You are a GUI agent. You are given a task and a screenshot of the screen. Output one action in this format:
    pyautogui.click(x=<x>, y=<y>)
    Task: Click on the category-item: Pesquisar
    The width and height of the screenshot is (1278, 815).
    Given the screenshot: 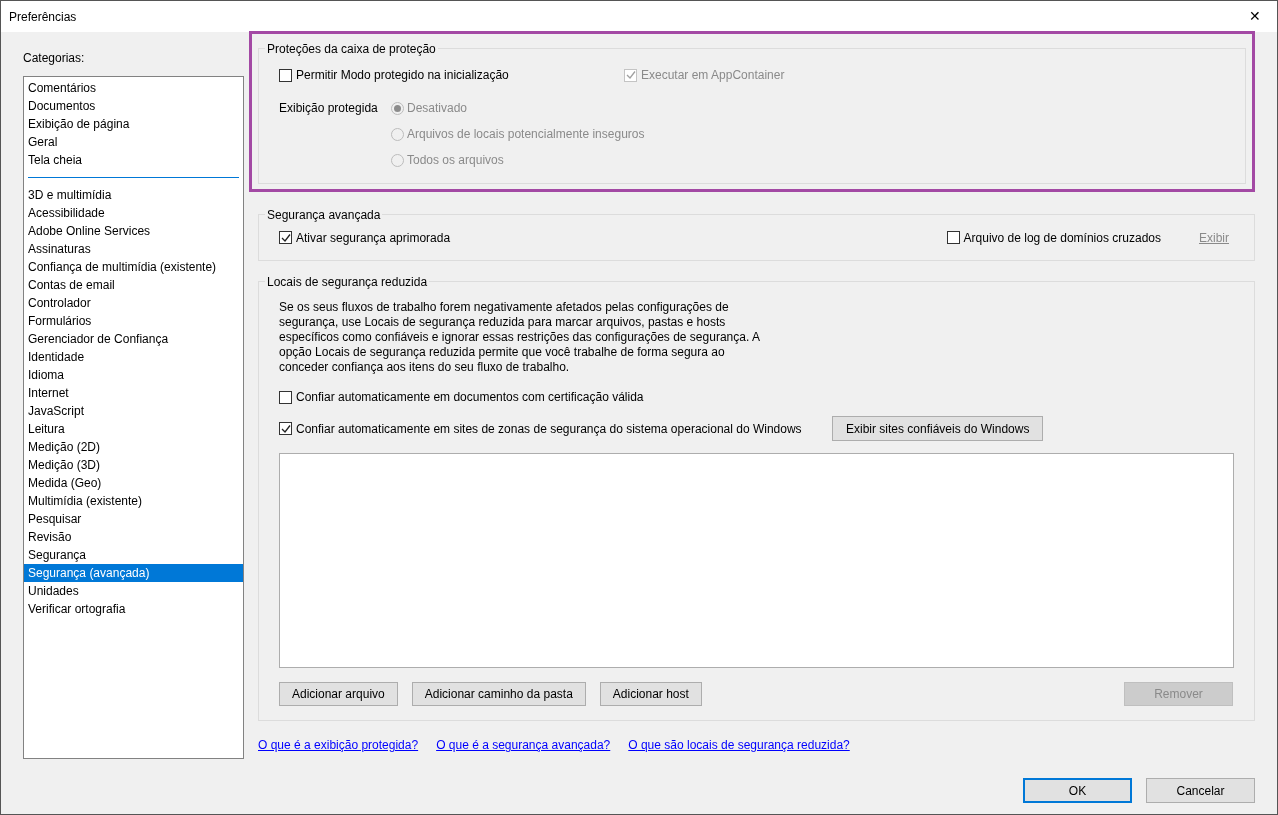 What is the action you would take?
    pyautogui.click(x=133, y=519)
    